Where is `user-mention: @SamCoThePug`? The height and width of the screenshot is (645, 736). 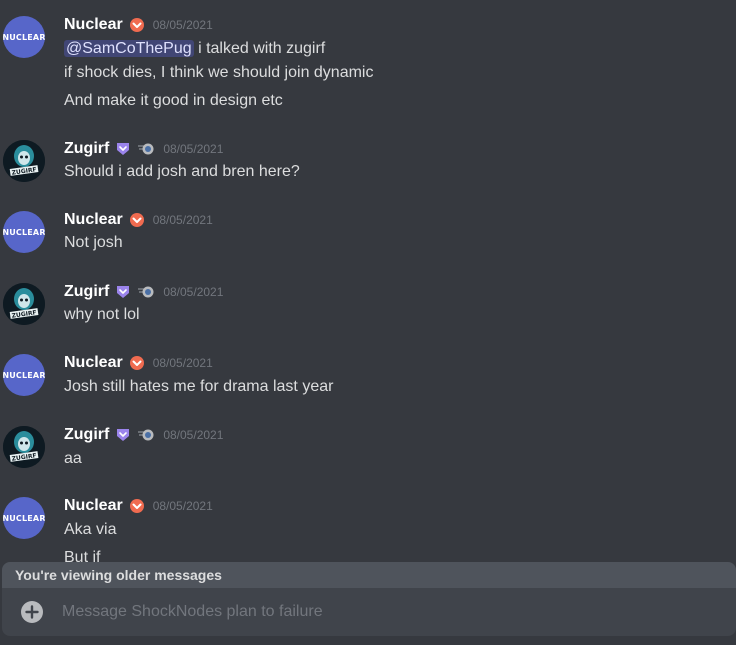
user-mention: @SamCoThePug is located at coordinates (129, 48).